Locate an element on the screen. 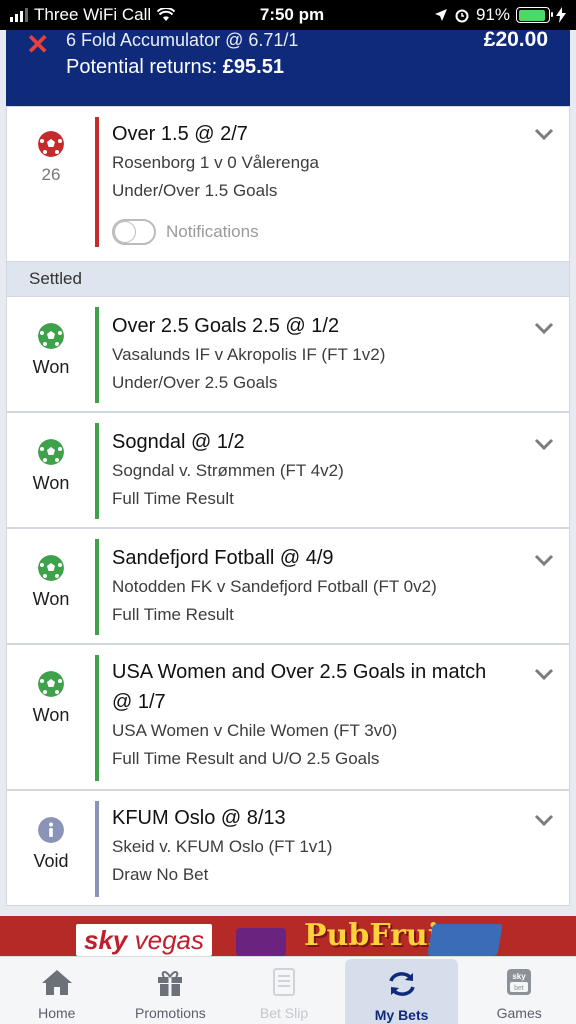 Image resolution: width=576 pixels, height=1024 pixels. slot-reel-image is located at coordinates (465, 940).